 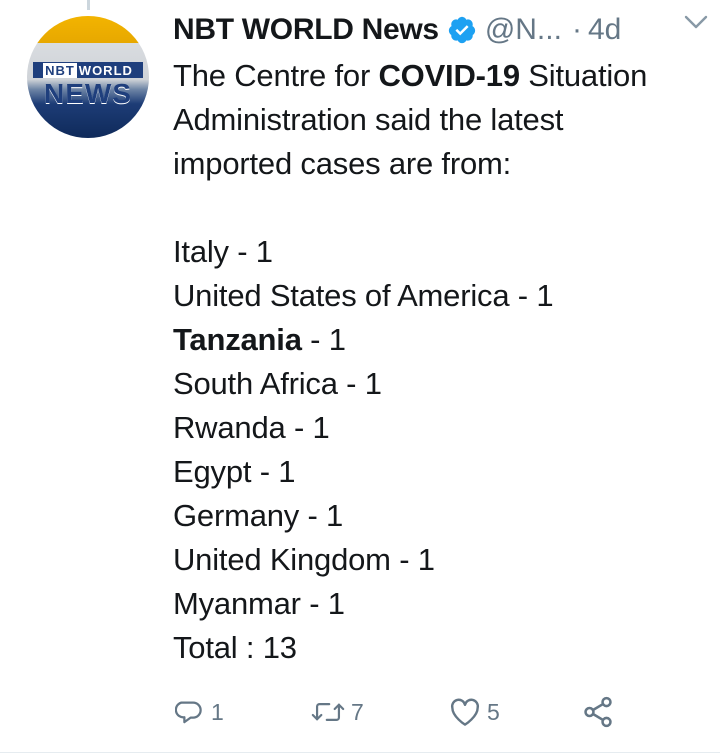 I want to click on retweet-count: 7, so click(x=357, y=711).